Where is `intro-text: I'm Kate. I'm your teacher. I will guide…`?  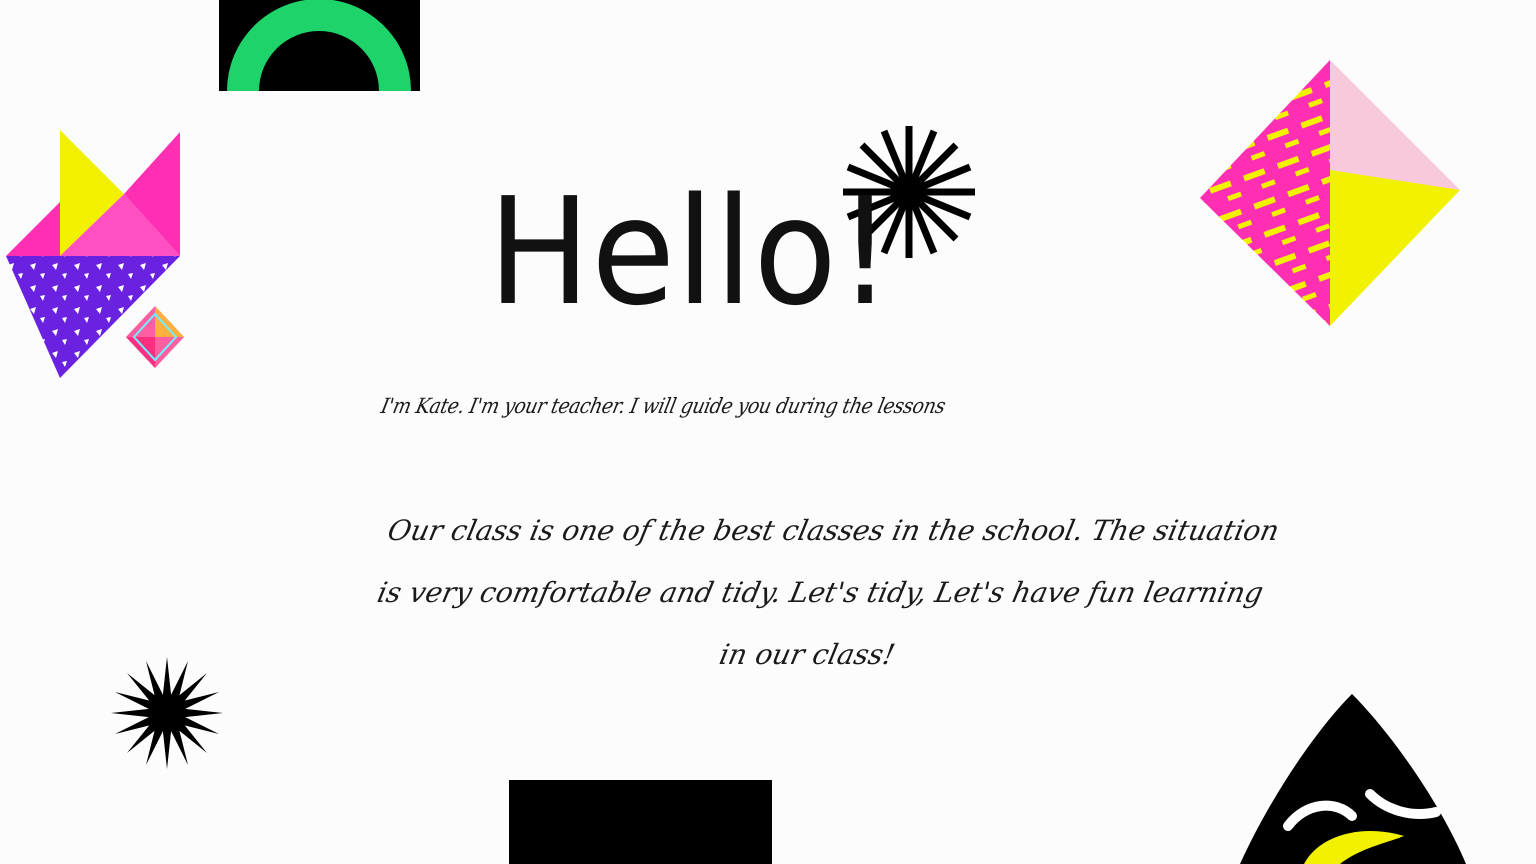
intro-text: I'm Kate. I'm your teacher. I will guide… is located at coordinates (663, 406).